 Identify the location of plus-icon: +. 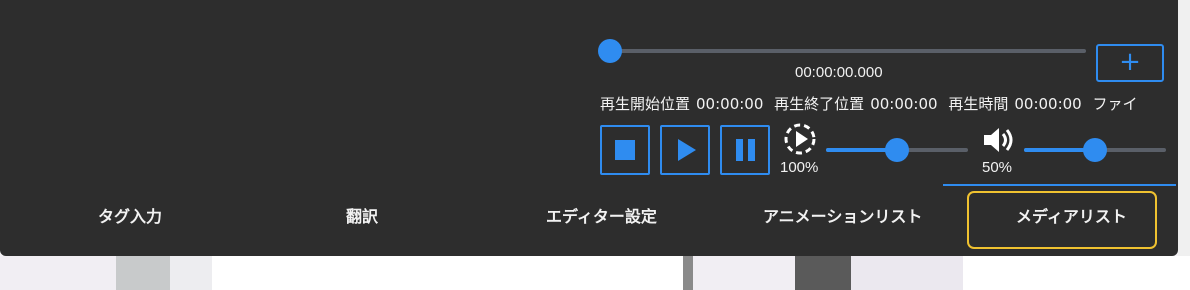
(1130, 62).